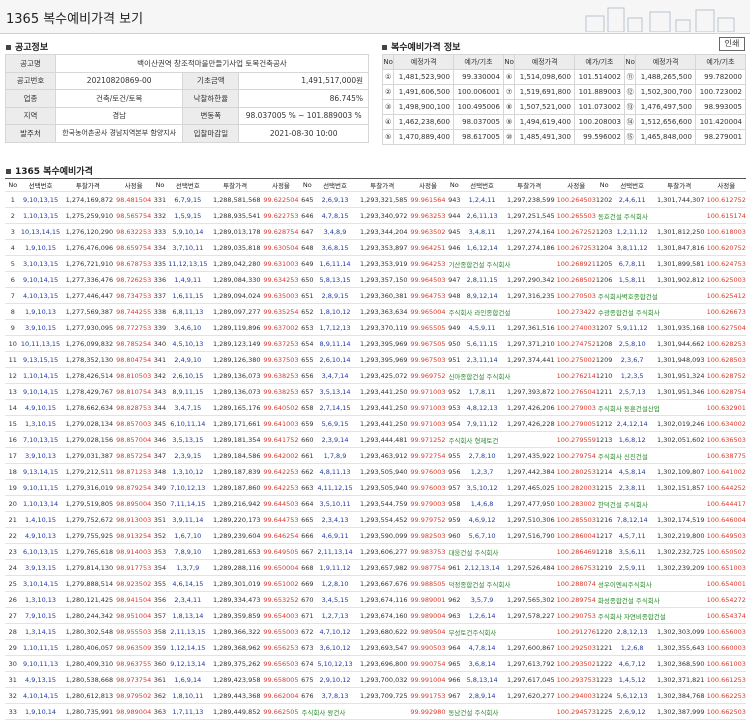 This screenshot has width=750, height=720. Describe the element at coordinates (187, 631) in the screenshot. I see `selected-numbers-cell: 2,11,13,15` at that location.